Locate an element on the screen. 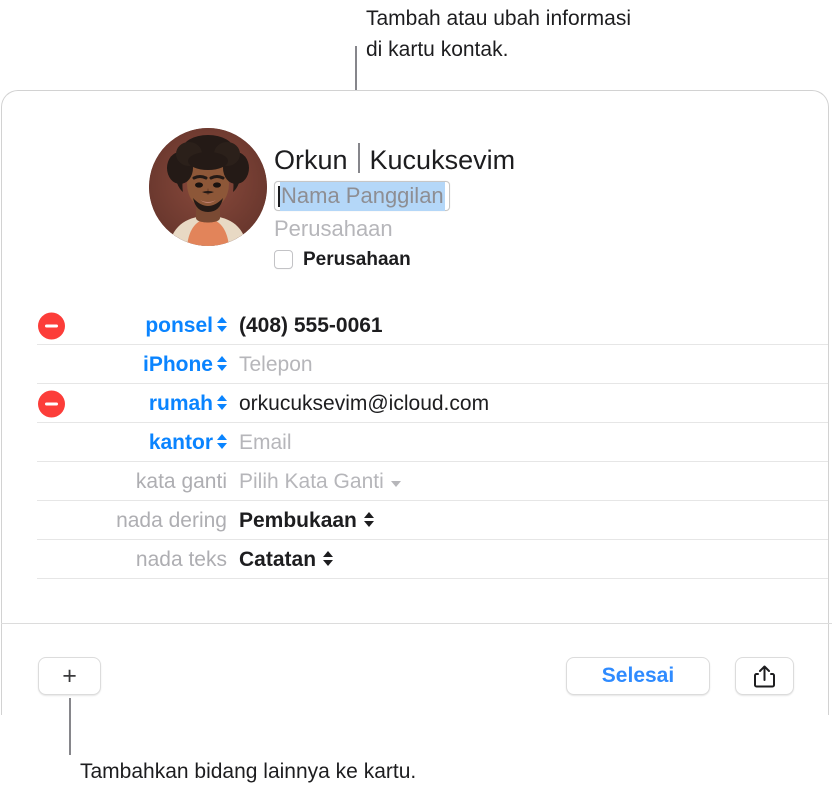  field-value-email-home: orkucuksevim@icloud.com is located at coordinates (360, 404).